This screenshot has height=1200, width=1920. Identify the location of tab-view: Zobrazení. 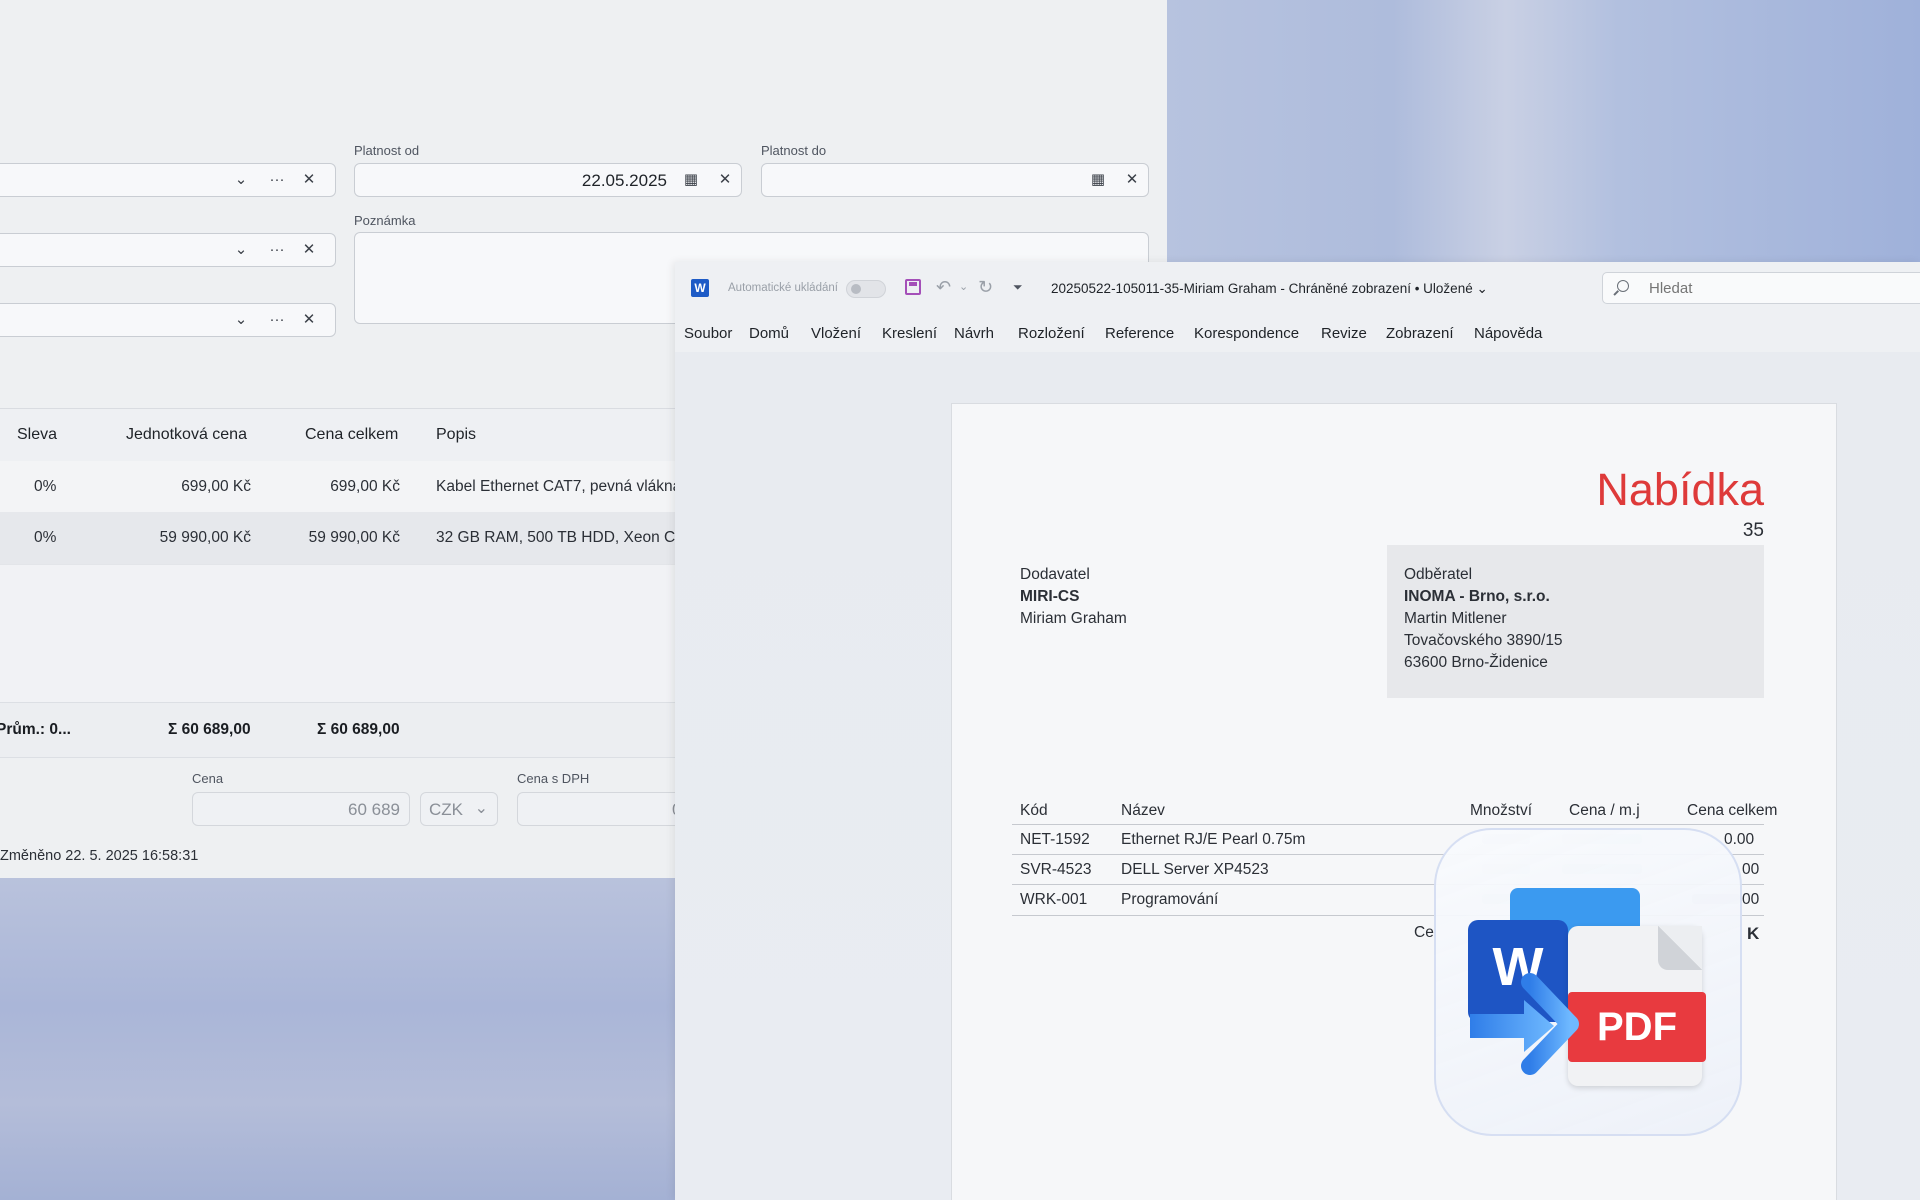
(1420, 333).